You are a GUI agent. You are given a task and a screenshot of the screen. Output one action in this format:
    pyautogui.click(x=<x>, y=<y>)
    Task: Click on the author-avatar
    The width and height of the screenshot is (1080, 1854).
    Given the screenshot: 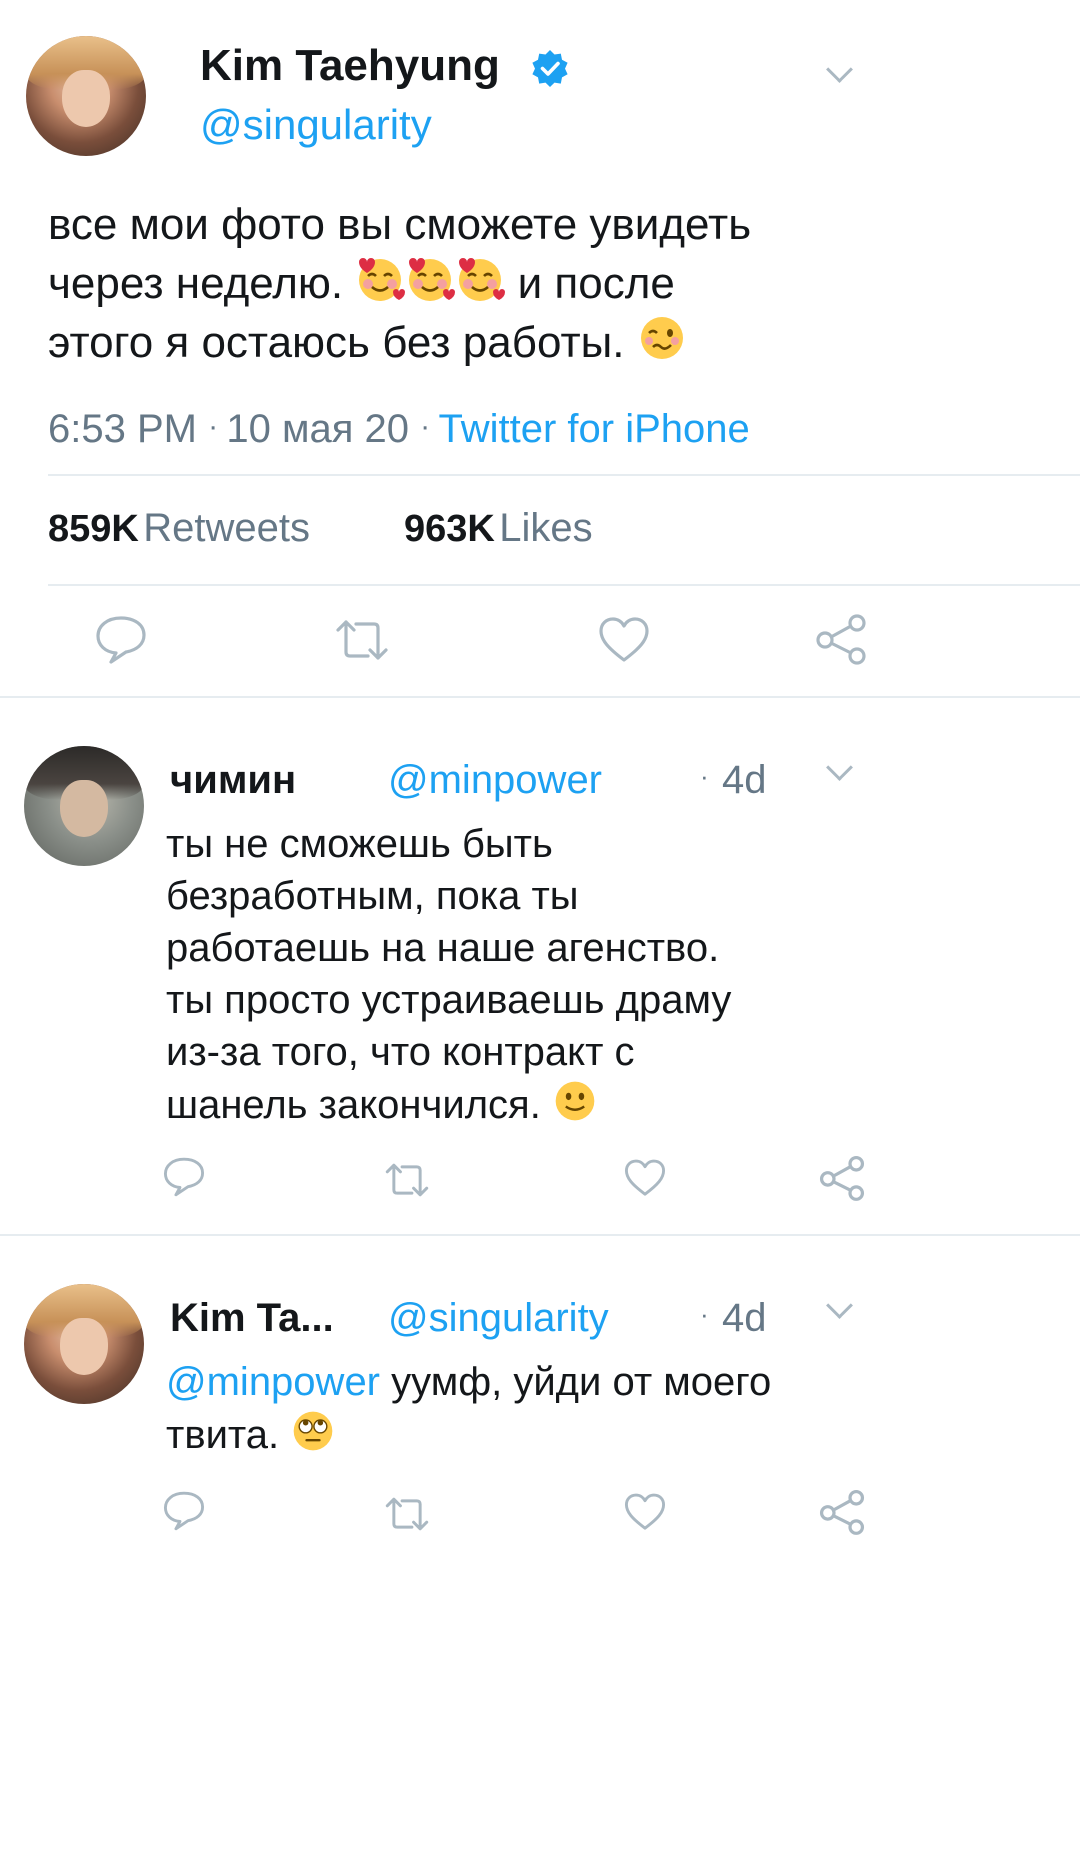 What is the action you would take?
    pyautogui.click(x=86, y=96)
    